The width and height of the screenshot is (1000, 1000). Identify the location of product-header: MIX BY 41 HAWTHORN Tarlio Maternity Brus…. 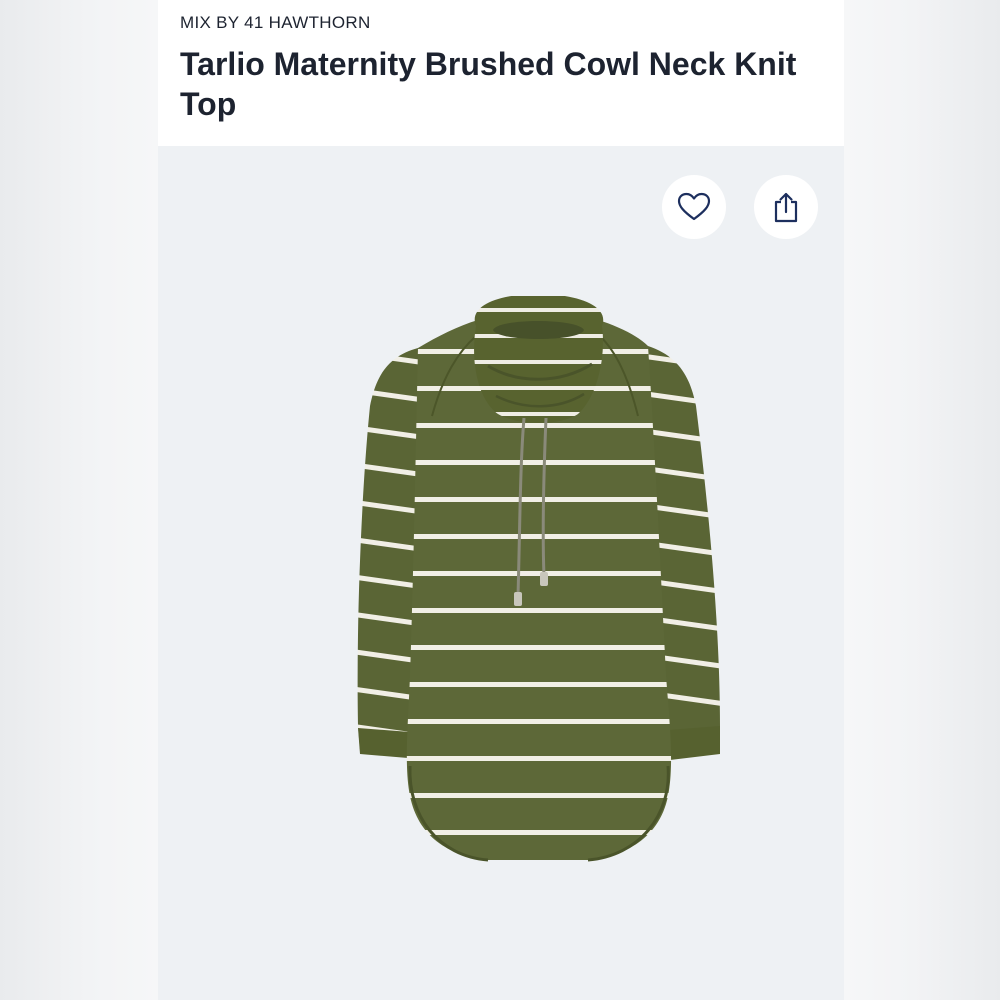
(501, 73).